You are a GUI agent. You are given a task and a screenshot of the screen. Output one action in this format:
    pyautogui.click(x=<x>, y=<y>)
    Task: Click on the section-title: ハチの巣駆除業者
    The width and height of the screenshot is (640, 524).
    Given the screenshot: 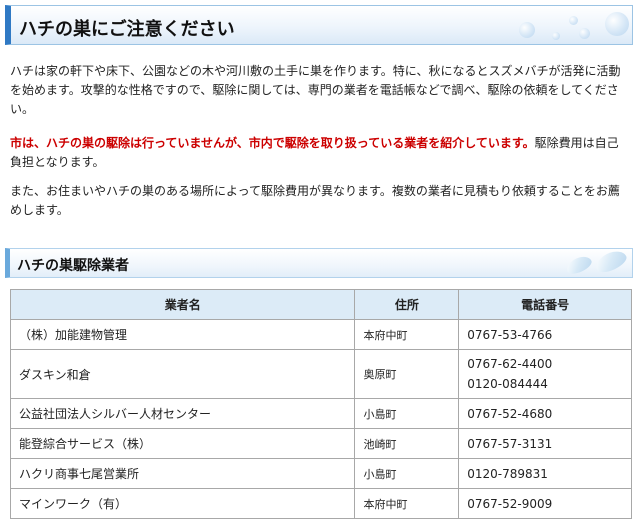 What is the action you would take?
    pyautogui.click(x=73, y=266)
    